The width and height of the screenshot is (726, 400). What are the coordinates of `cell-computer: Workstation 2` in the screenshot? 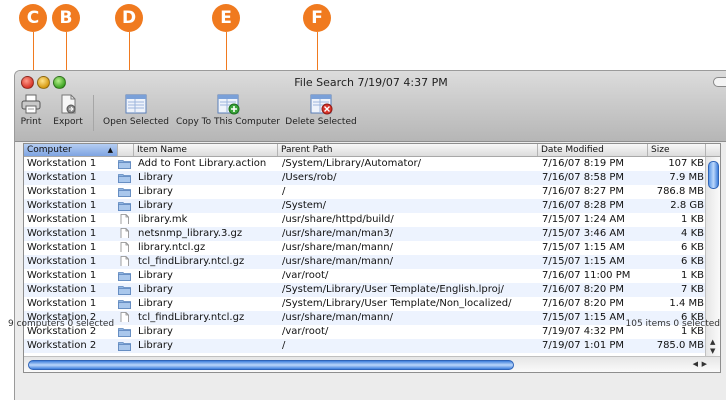 It's located at (62, 345).